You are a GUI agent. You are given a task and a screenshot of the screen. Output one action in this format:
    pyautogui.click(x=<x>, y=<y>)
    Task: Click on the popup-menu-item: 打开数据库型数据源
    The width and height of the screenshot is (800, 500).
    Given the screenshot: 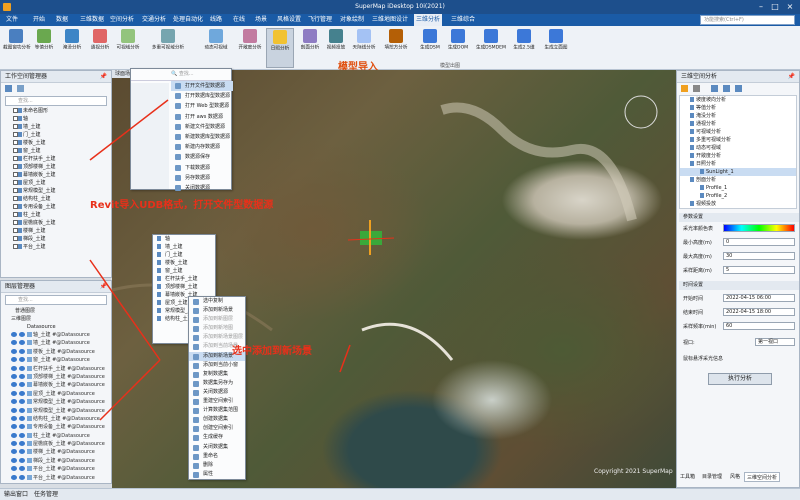 What is the action you would take?
    pyautogui.click(x=202, y=96)
    